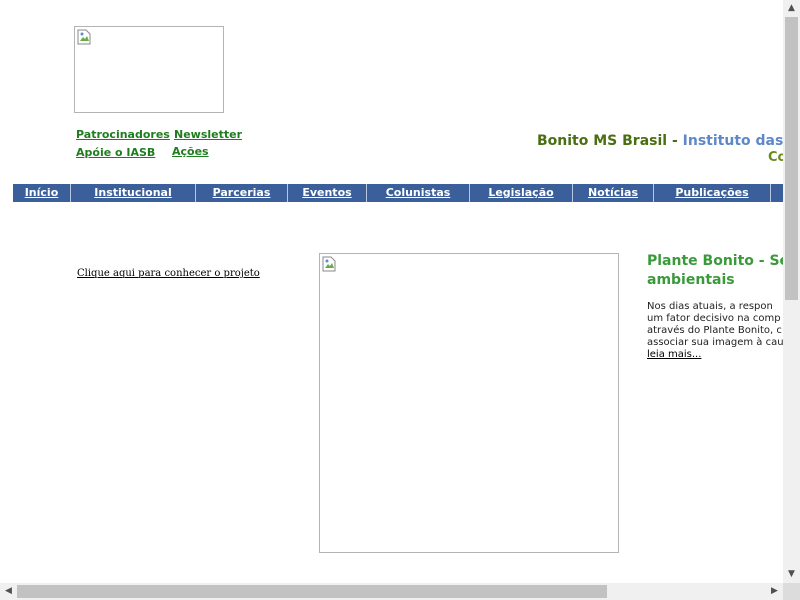 This screenshot has width=800, height=600. I want to click on scroll-down-arrow-icon: ▼, so click(791, 574).